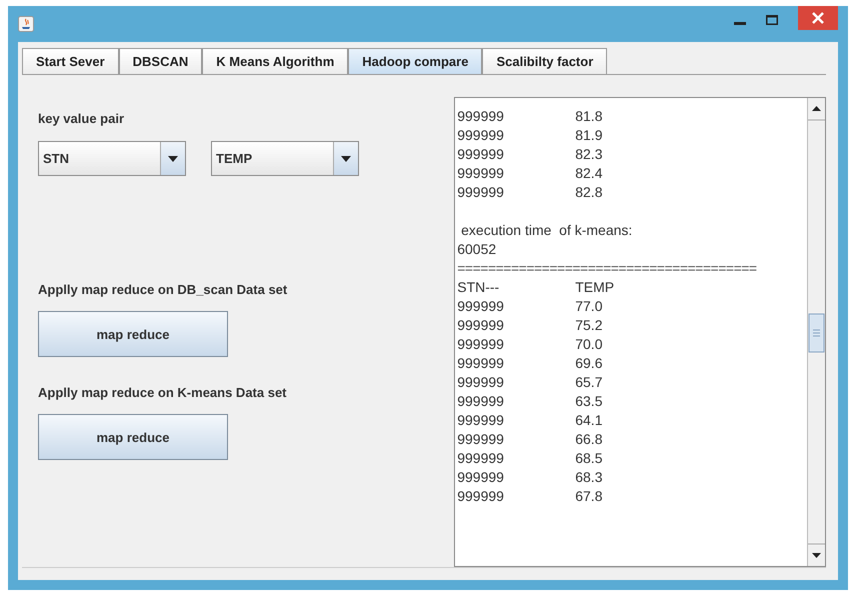  What do you see at coordinates (588, 154) in the screenshot?
I see `output-cell: 82.3` at bounding box center [588, 154].